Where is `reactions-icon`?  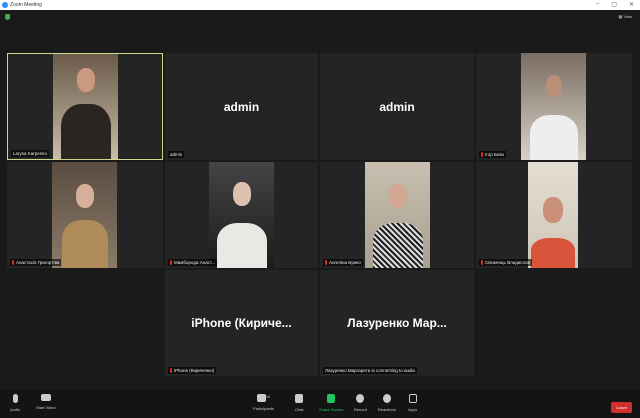
reactions-icon is located at coordinates (386, 398).